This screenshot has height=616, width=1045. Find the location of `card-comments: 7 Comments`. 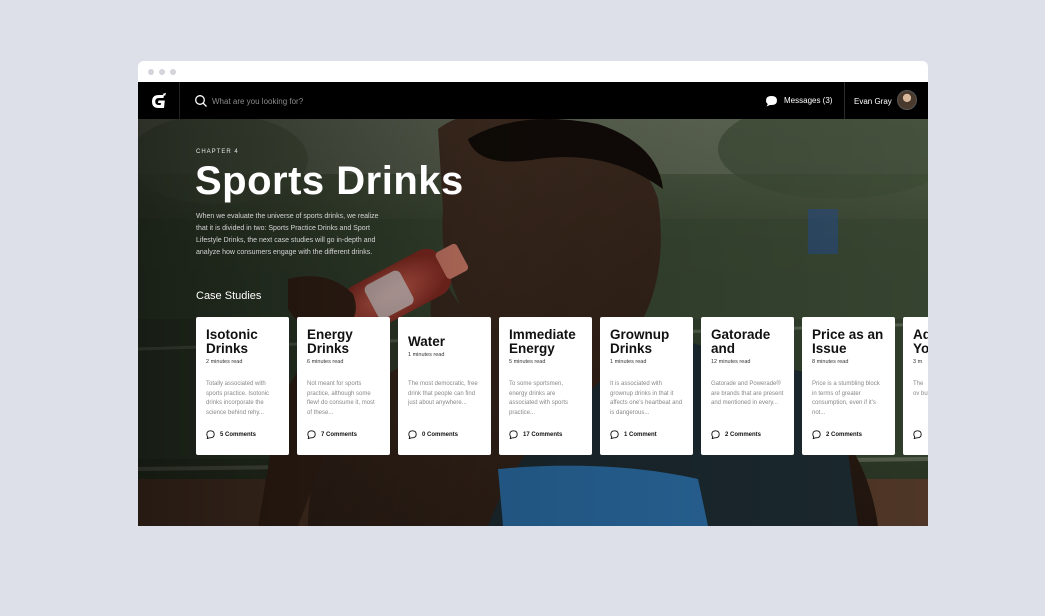

card-comments: 7 Comments is located at coordinates (332, 434).